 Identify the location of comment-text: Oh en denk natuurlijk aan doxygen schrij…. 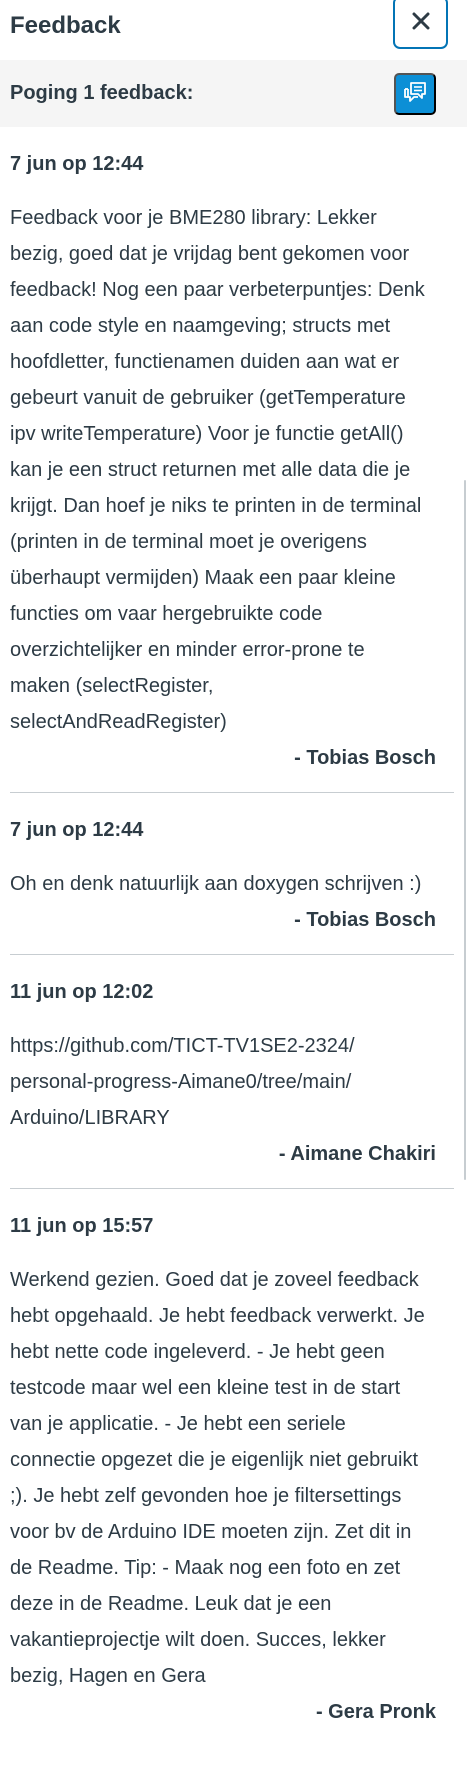
(216, 884).